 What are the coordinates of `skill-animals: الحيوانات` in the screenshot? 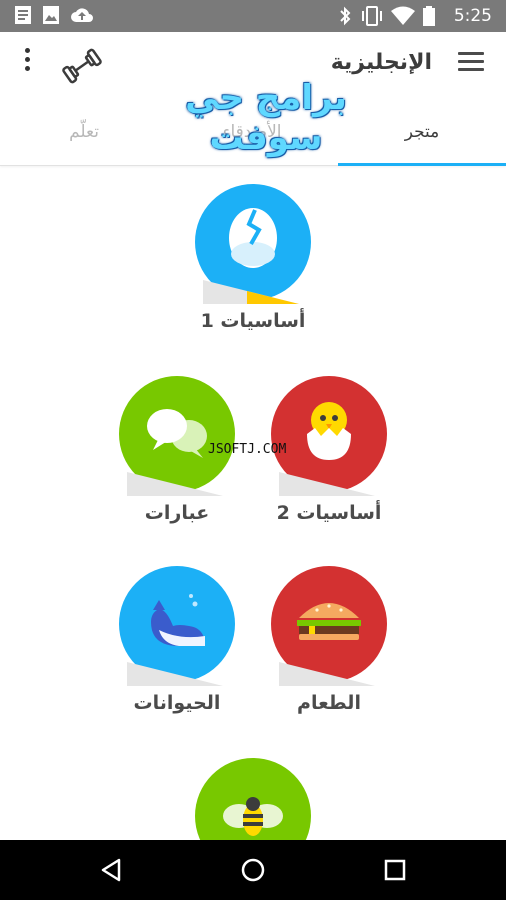 It's located at (177, 642).